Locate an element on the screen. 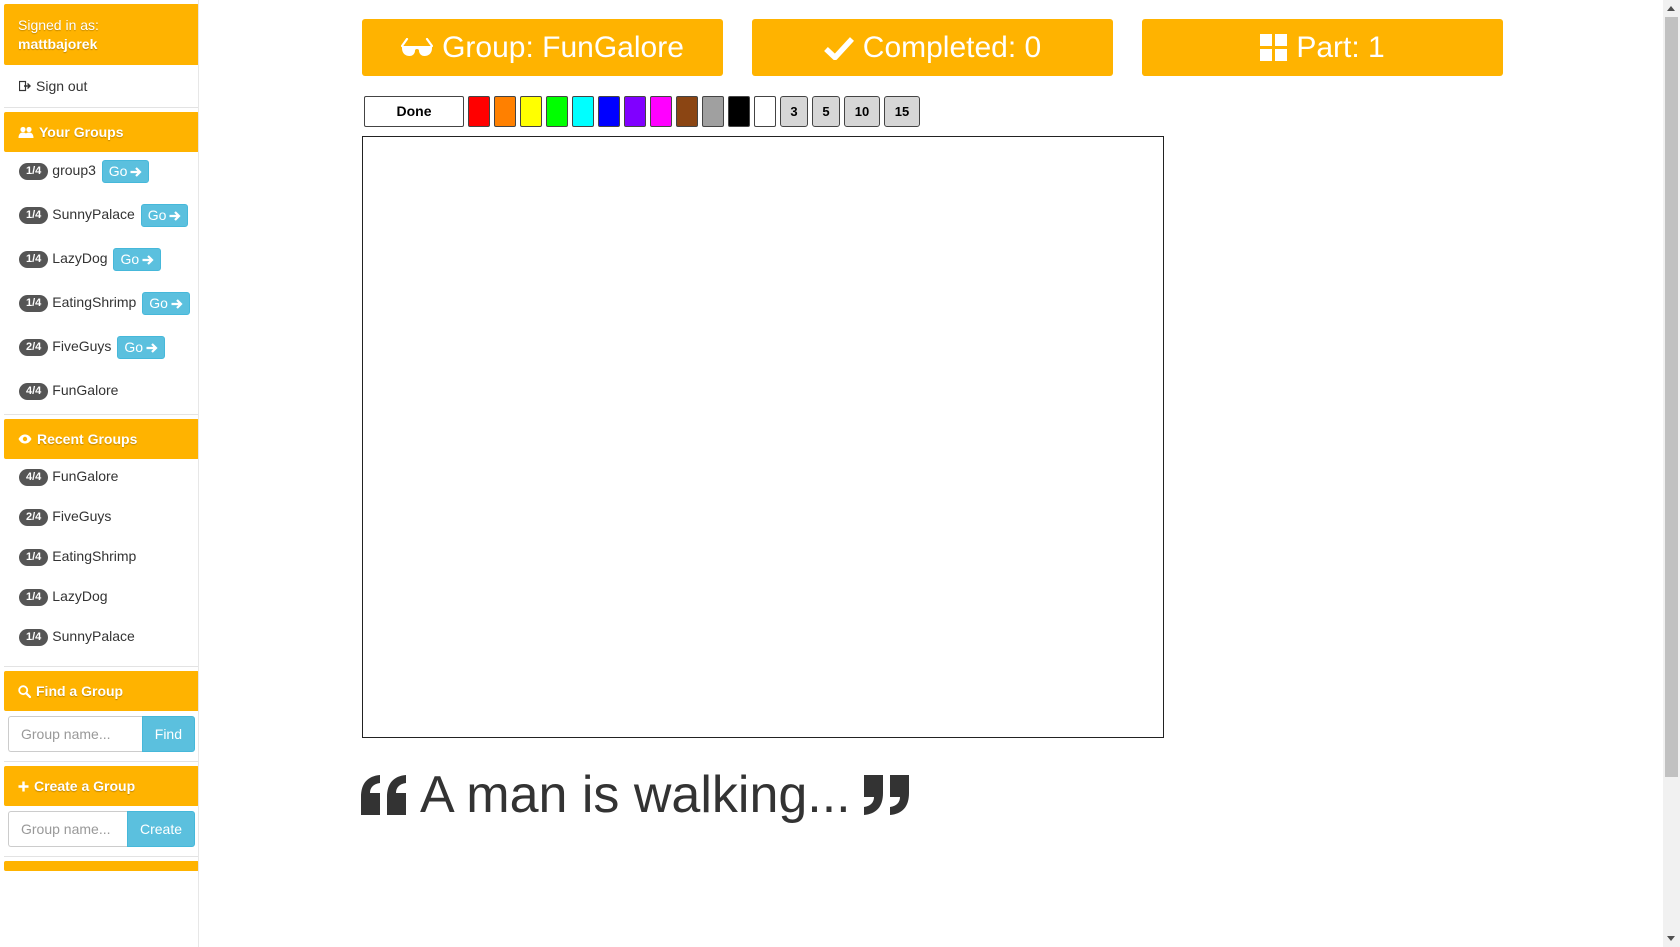 Image resolution: width=1680 pixels, height=947 pixels. your-groups-header: Your Groups is located at coordinates (101, 132).